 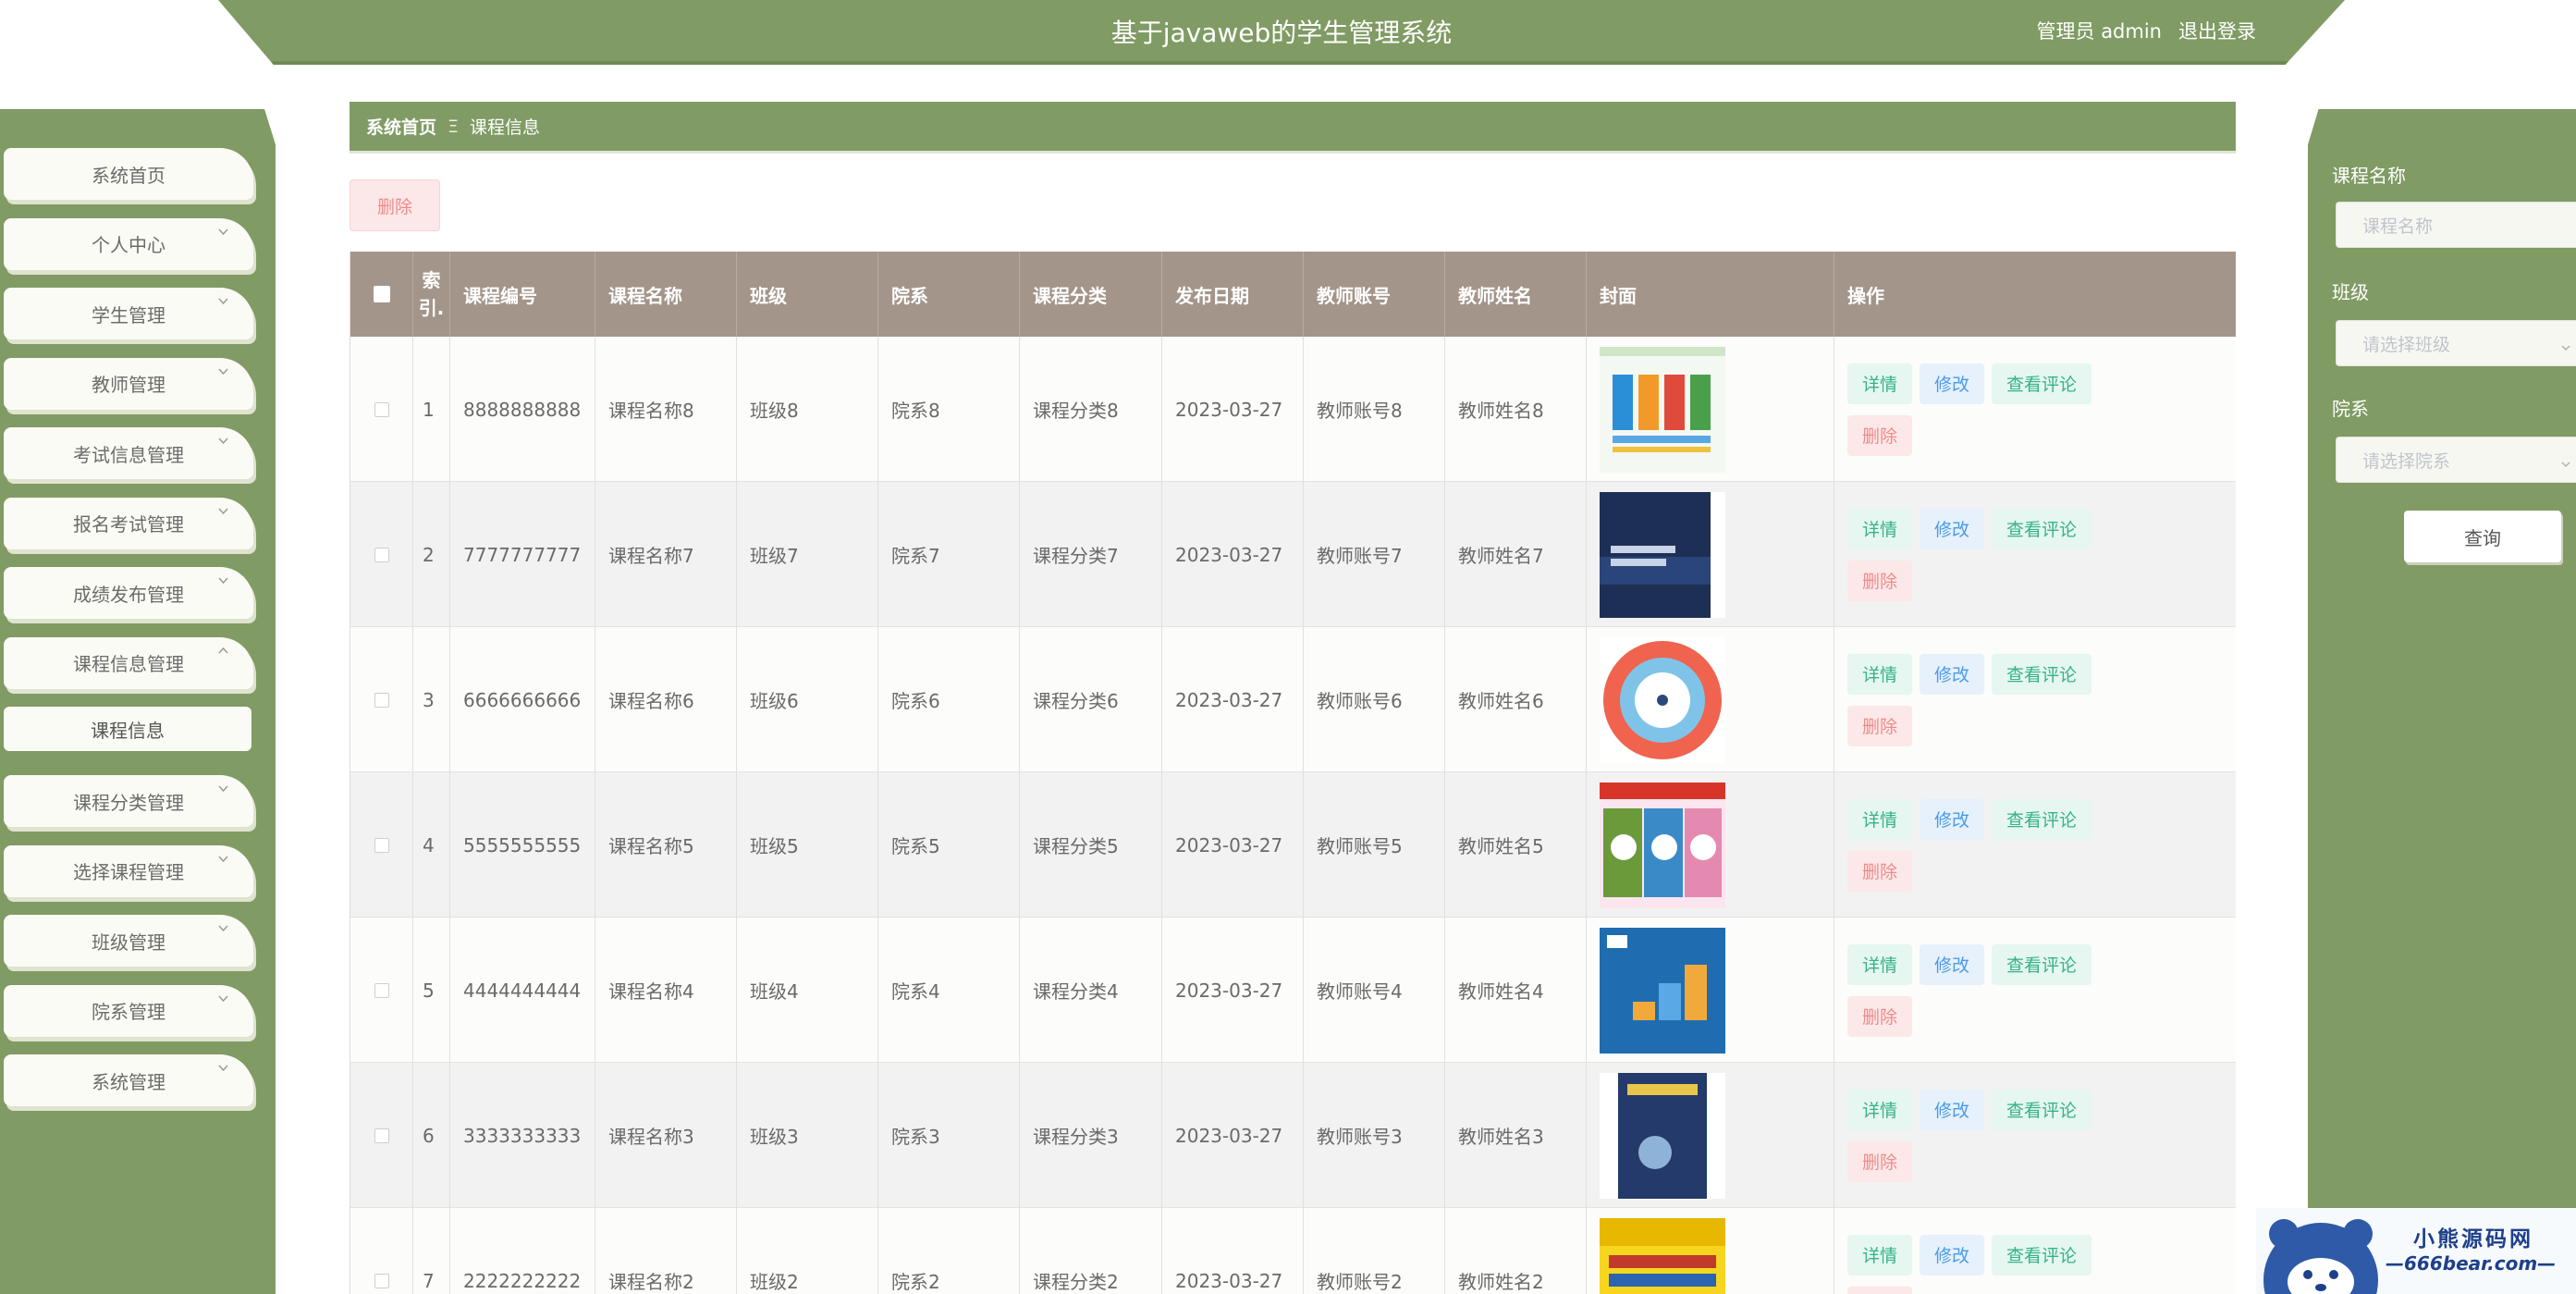 What do you see at coordinates (1516, 699) in the screenshot?
I see `cell-teacher-name: 教师姓名6` at bounding box center [1516, 699].